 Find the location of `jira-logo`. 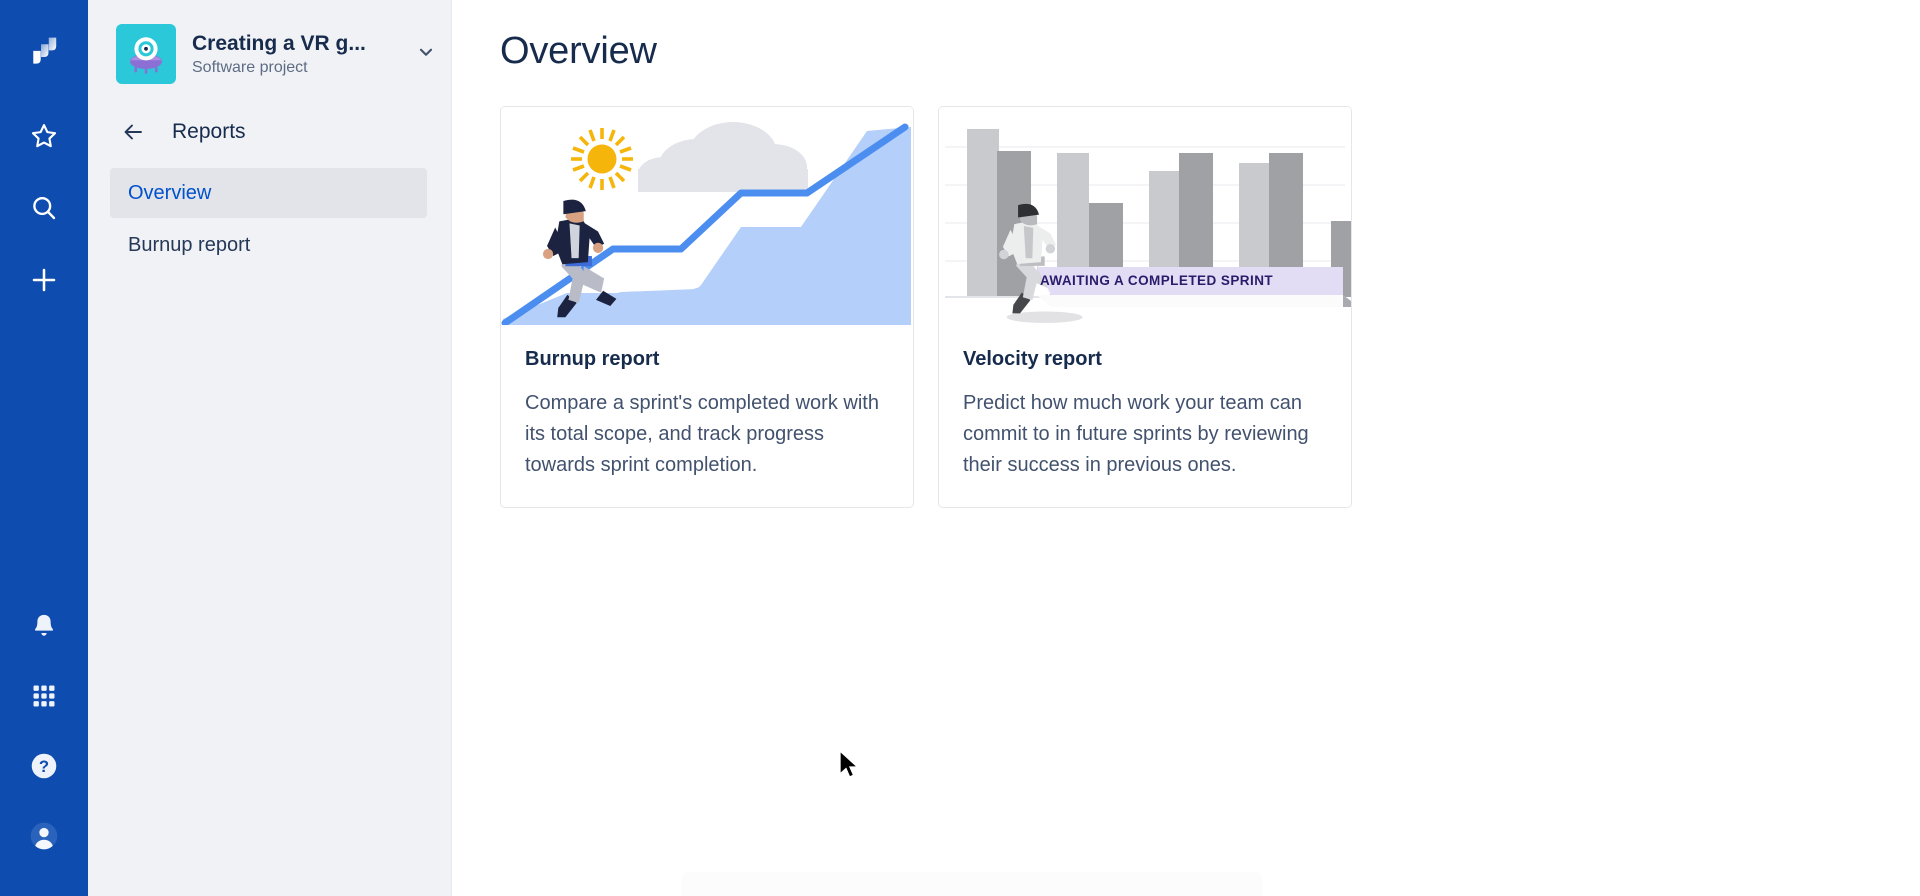

jira-logo is located at coordinates (44, 52).